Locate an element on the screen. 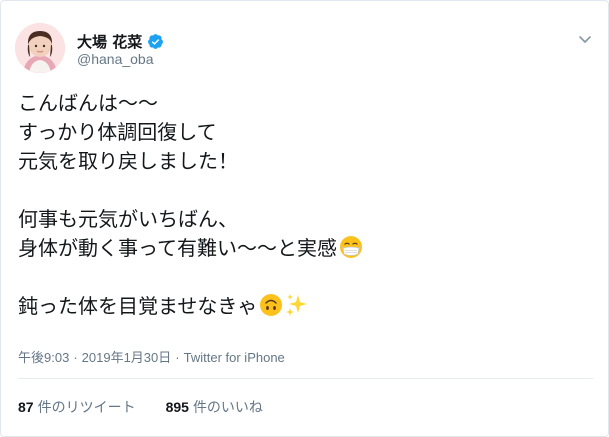 This screenshot has width=609, height=437. like-count: 895 is located at coordinates (177, 407).